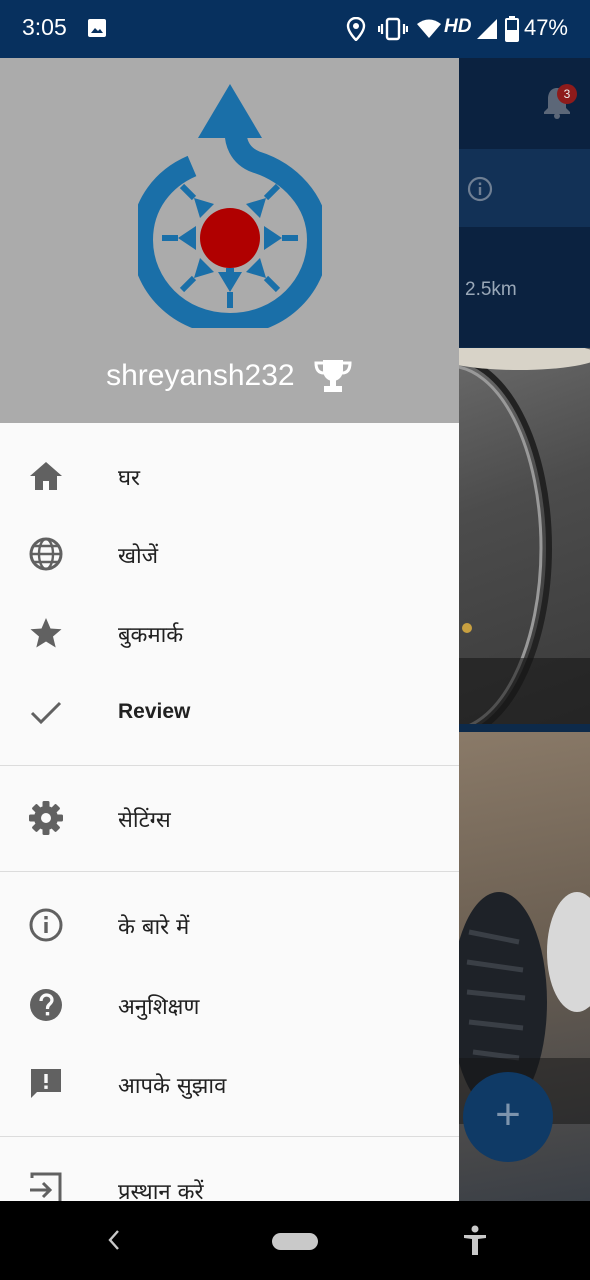  What do you see at coordinates (138, 556) in the screenshot?
I see `menu-item-label: खोजें` at bounding box center [138, 556].